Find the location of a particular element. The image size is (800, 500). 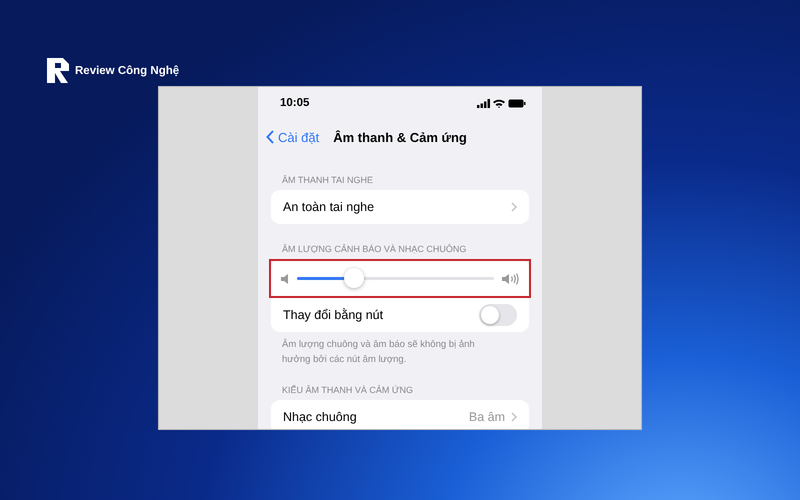

status-time: 10:05 is located at coordinates (295, 103).